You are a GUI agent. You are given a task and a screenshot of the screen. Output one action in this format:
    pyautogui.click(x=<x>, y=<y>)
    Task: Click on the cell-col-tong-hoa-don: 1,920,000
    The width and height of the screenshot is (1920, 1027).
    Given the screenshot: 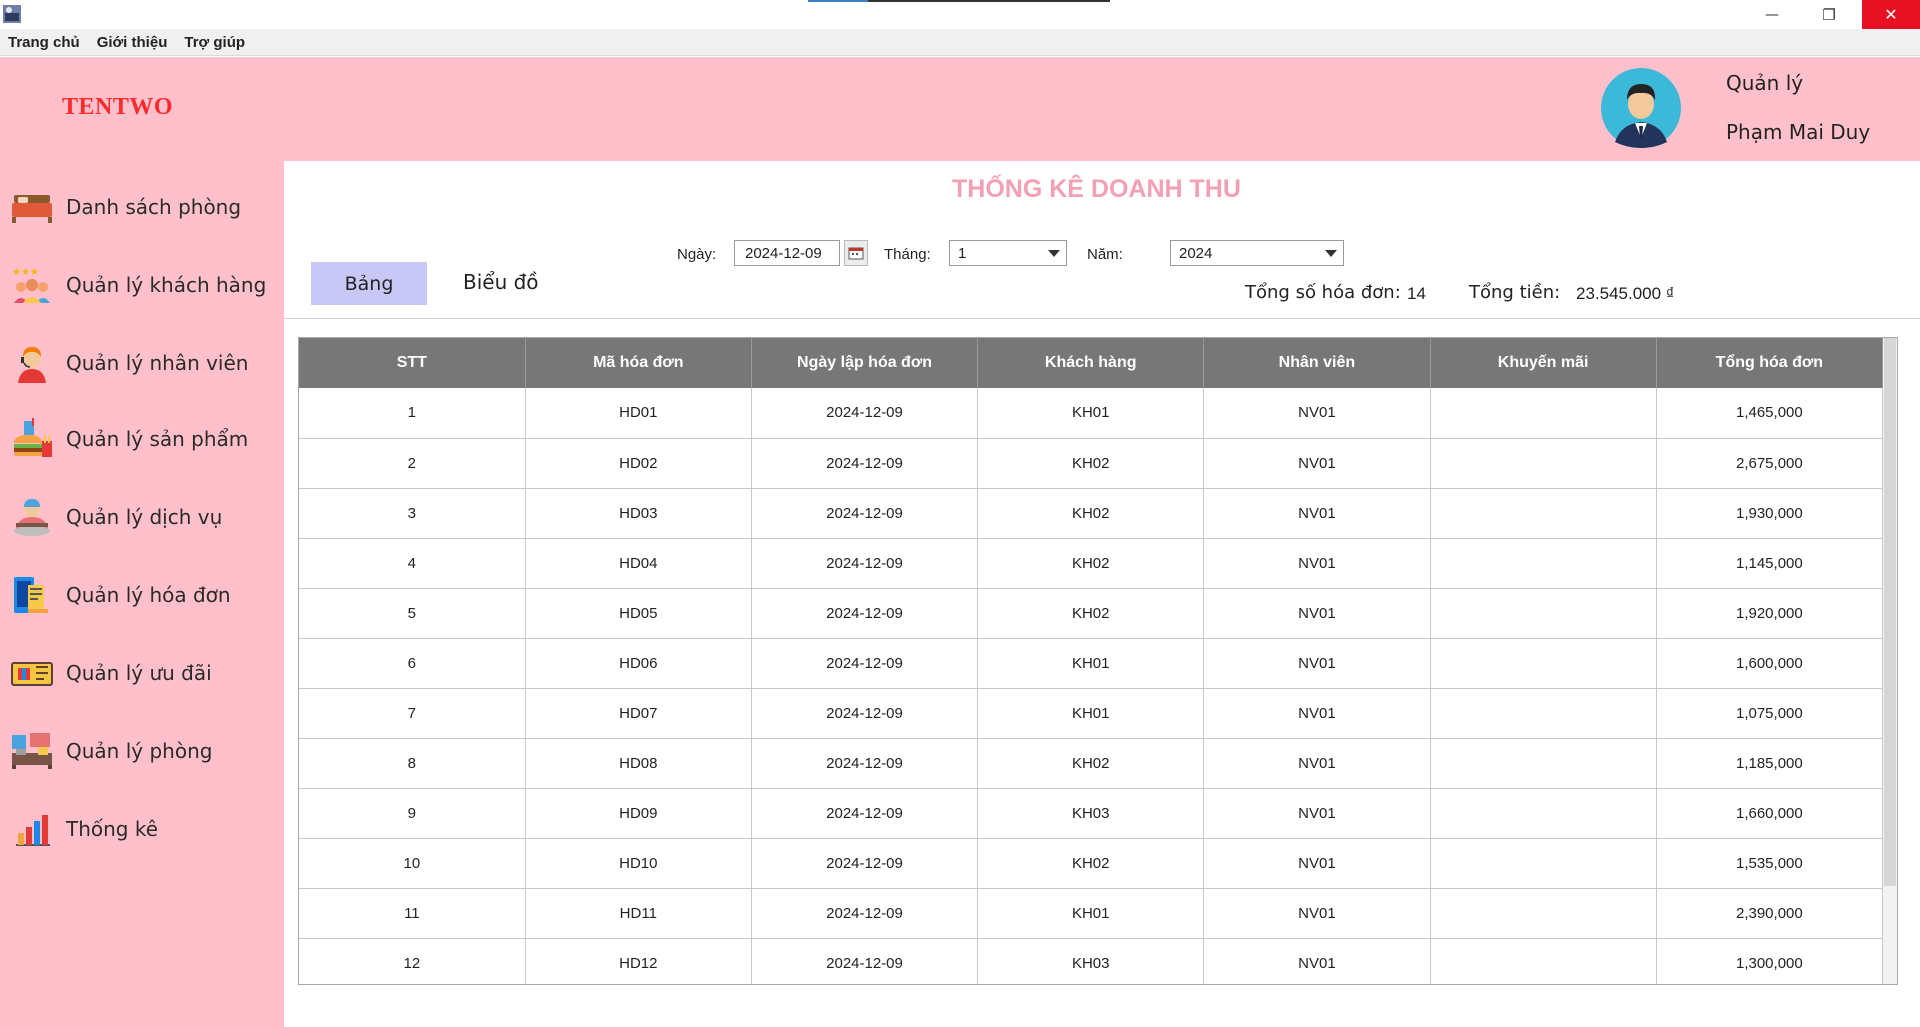 What is the action you would take?
    pyautogui.click(x=1770, y=613)
    